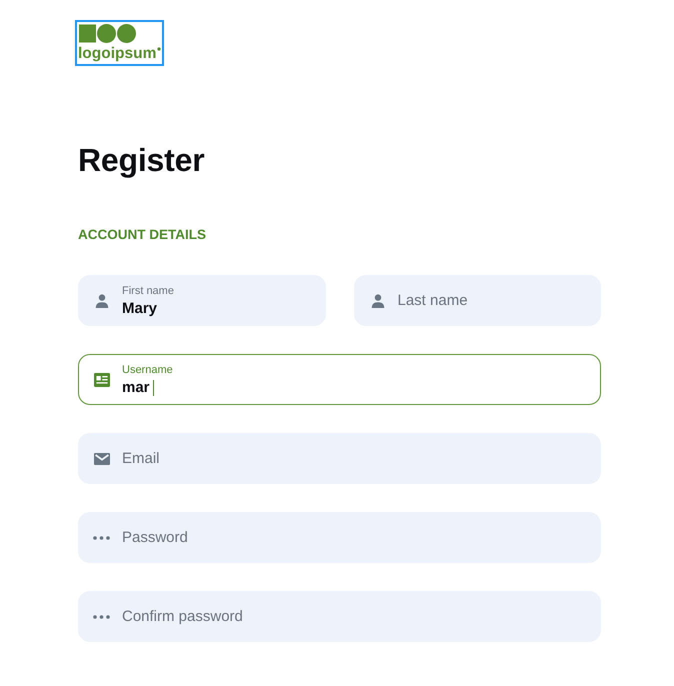  Describe the element at coordinates (107, 33) in the screenshot. I see `logo-shapes-icon` at that location.